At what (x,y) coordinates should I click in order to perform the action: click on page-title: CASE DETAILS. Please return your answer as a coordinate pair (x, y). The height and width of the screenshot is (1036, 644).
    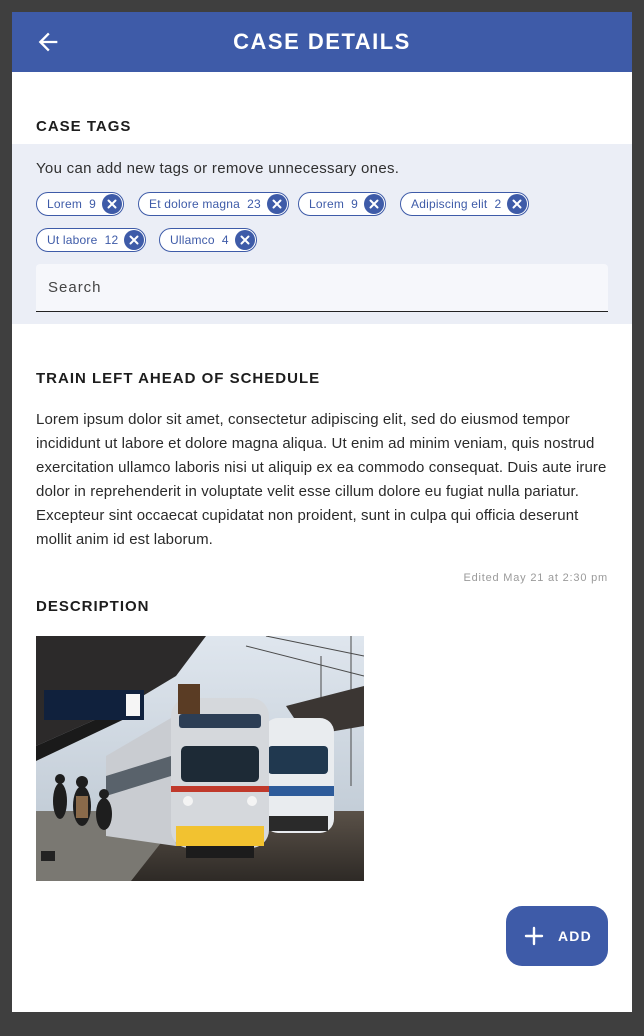
    Looking at the image, I should click on (322, 41).